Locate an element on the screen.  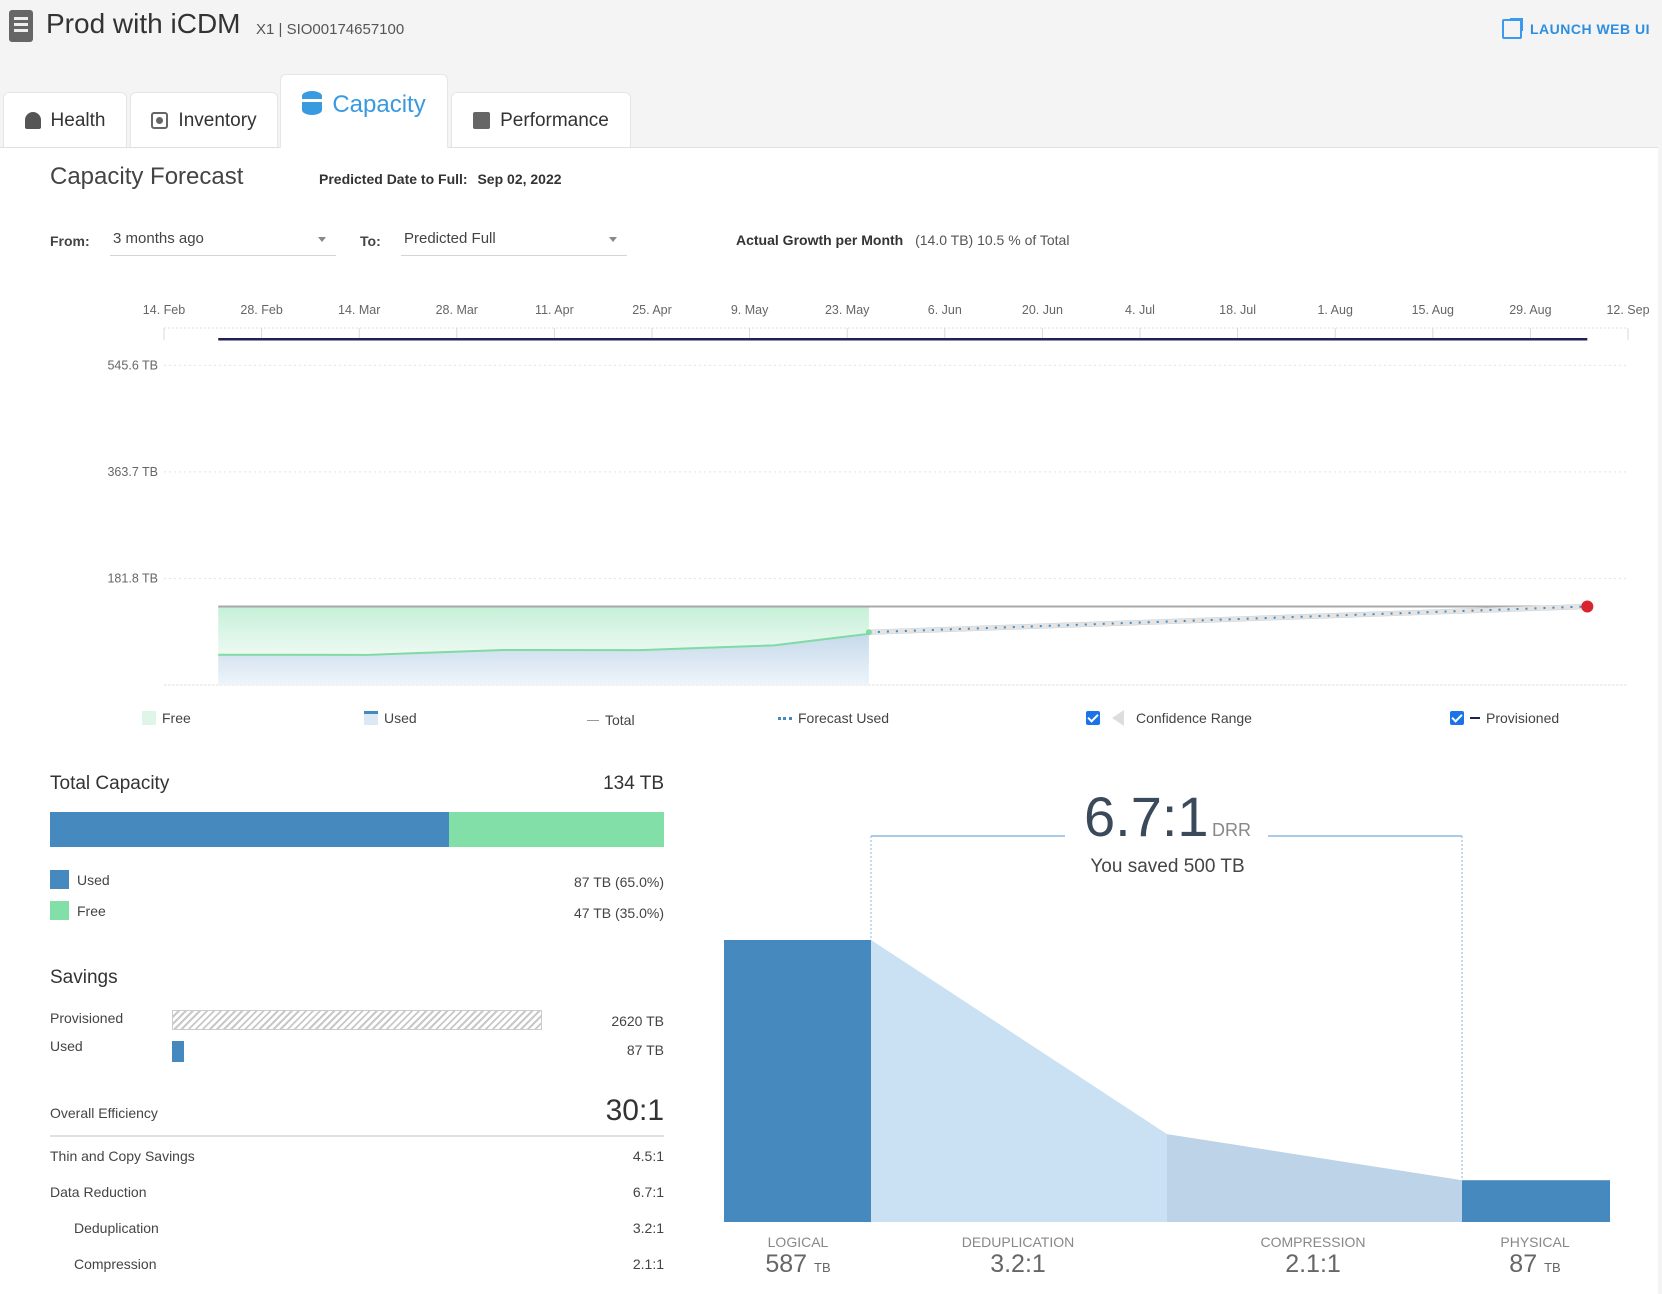
stage-physical-value: 87 is located at coordinates (1523, 1264).